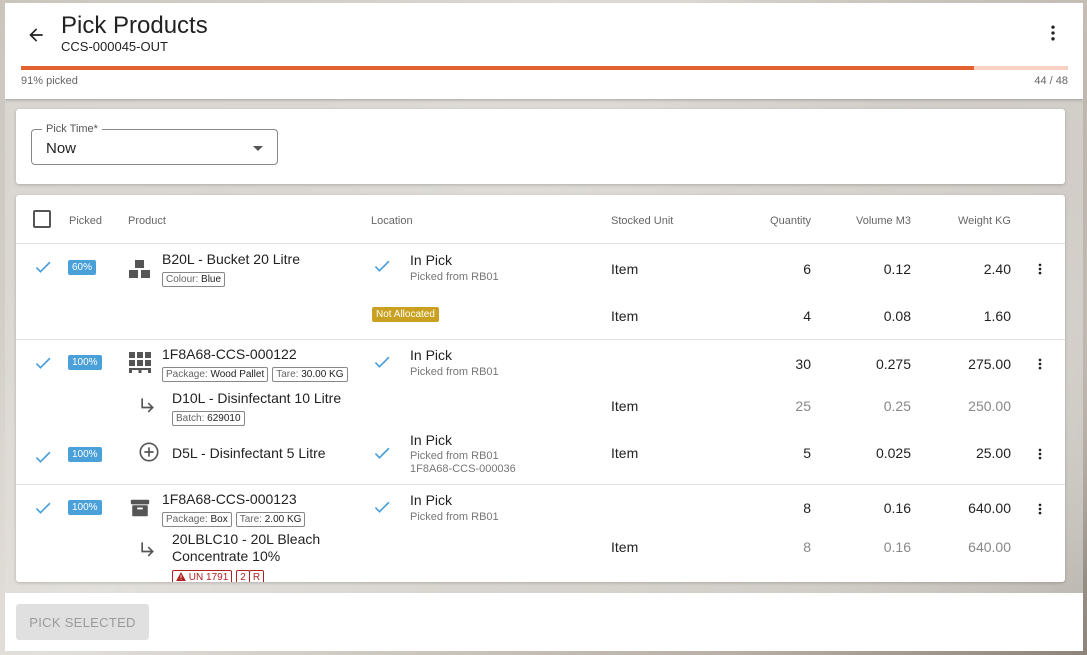 This screenshot has width=1087, height=655. I want to click on col-header-stocked-unit: Stocked Unit, so click(642, 221).